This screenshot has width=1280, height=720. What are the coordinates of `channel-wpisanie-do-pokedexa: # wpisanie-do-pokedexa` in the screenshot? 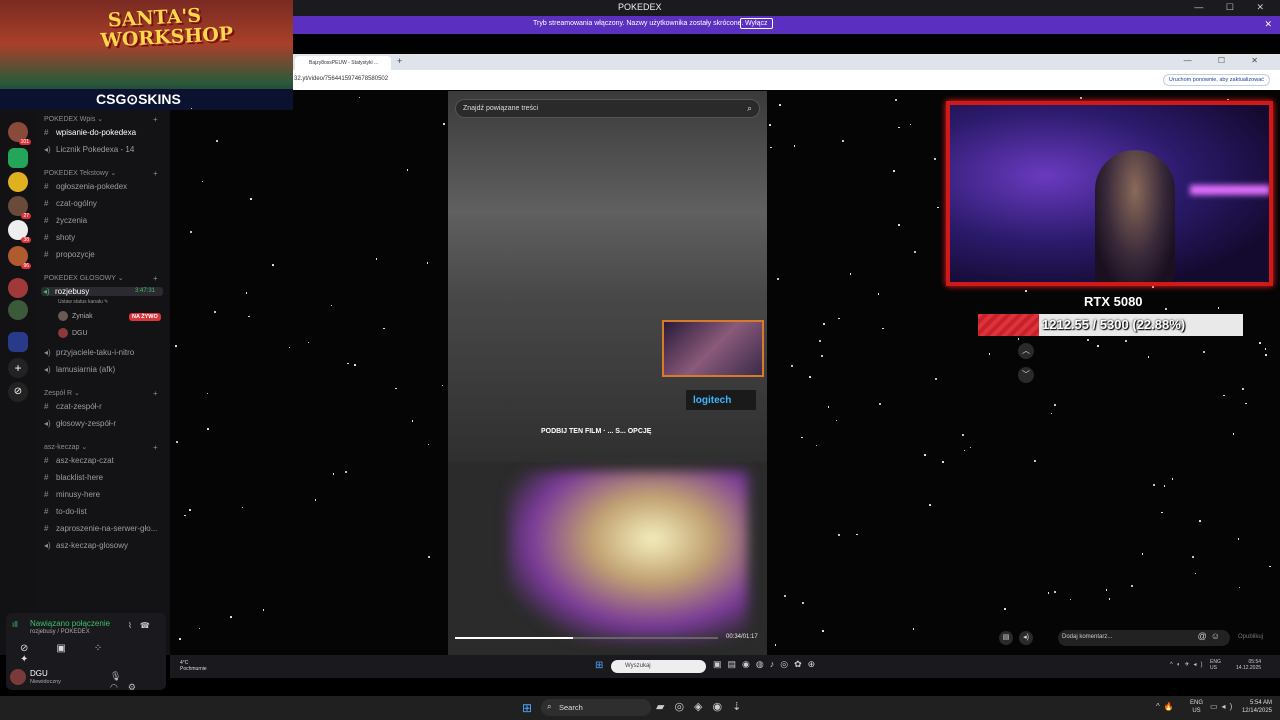 It's located at (90, 132).